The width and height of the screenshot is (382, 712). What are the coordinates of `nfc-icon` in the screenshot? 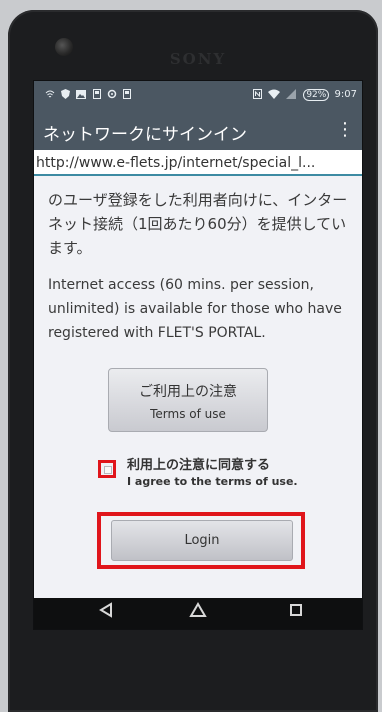 It's located at (258, 94).